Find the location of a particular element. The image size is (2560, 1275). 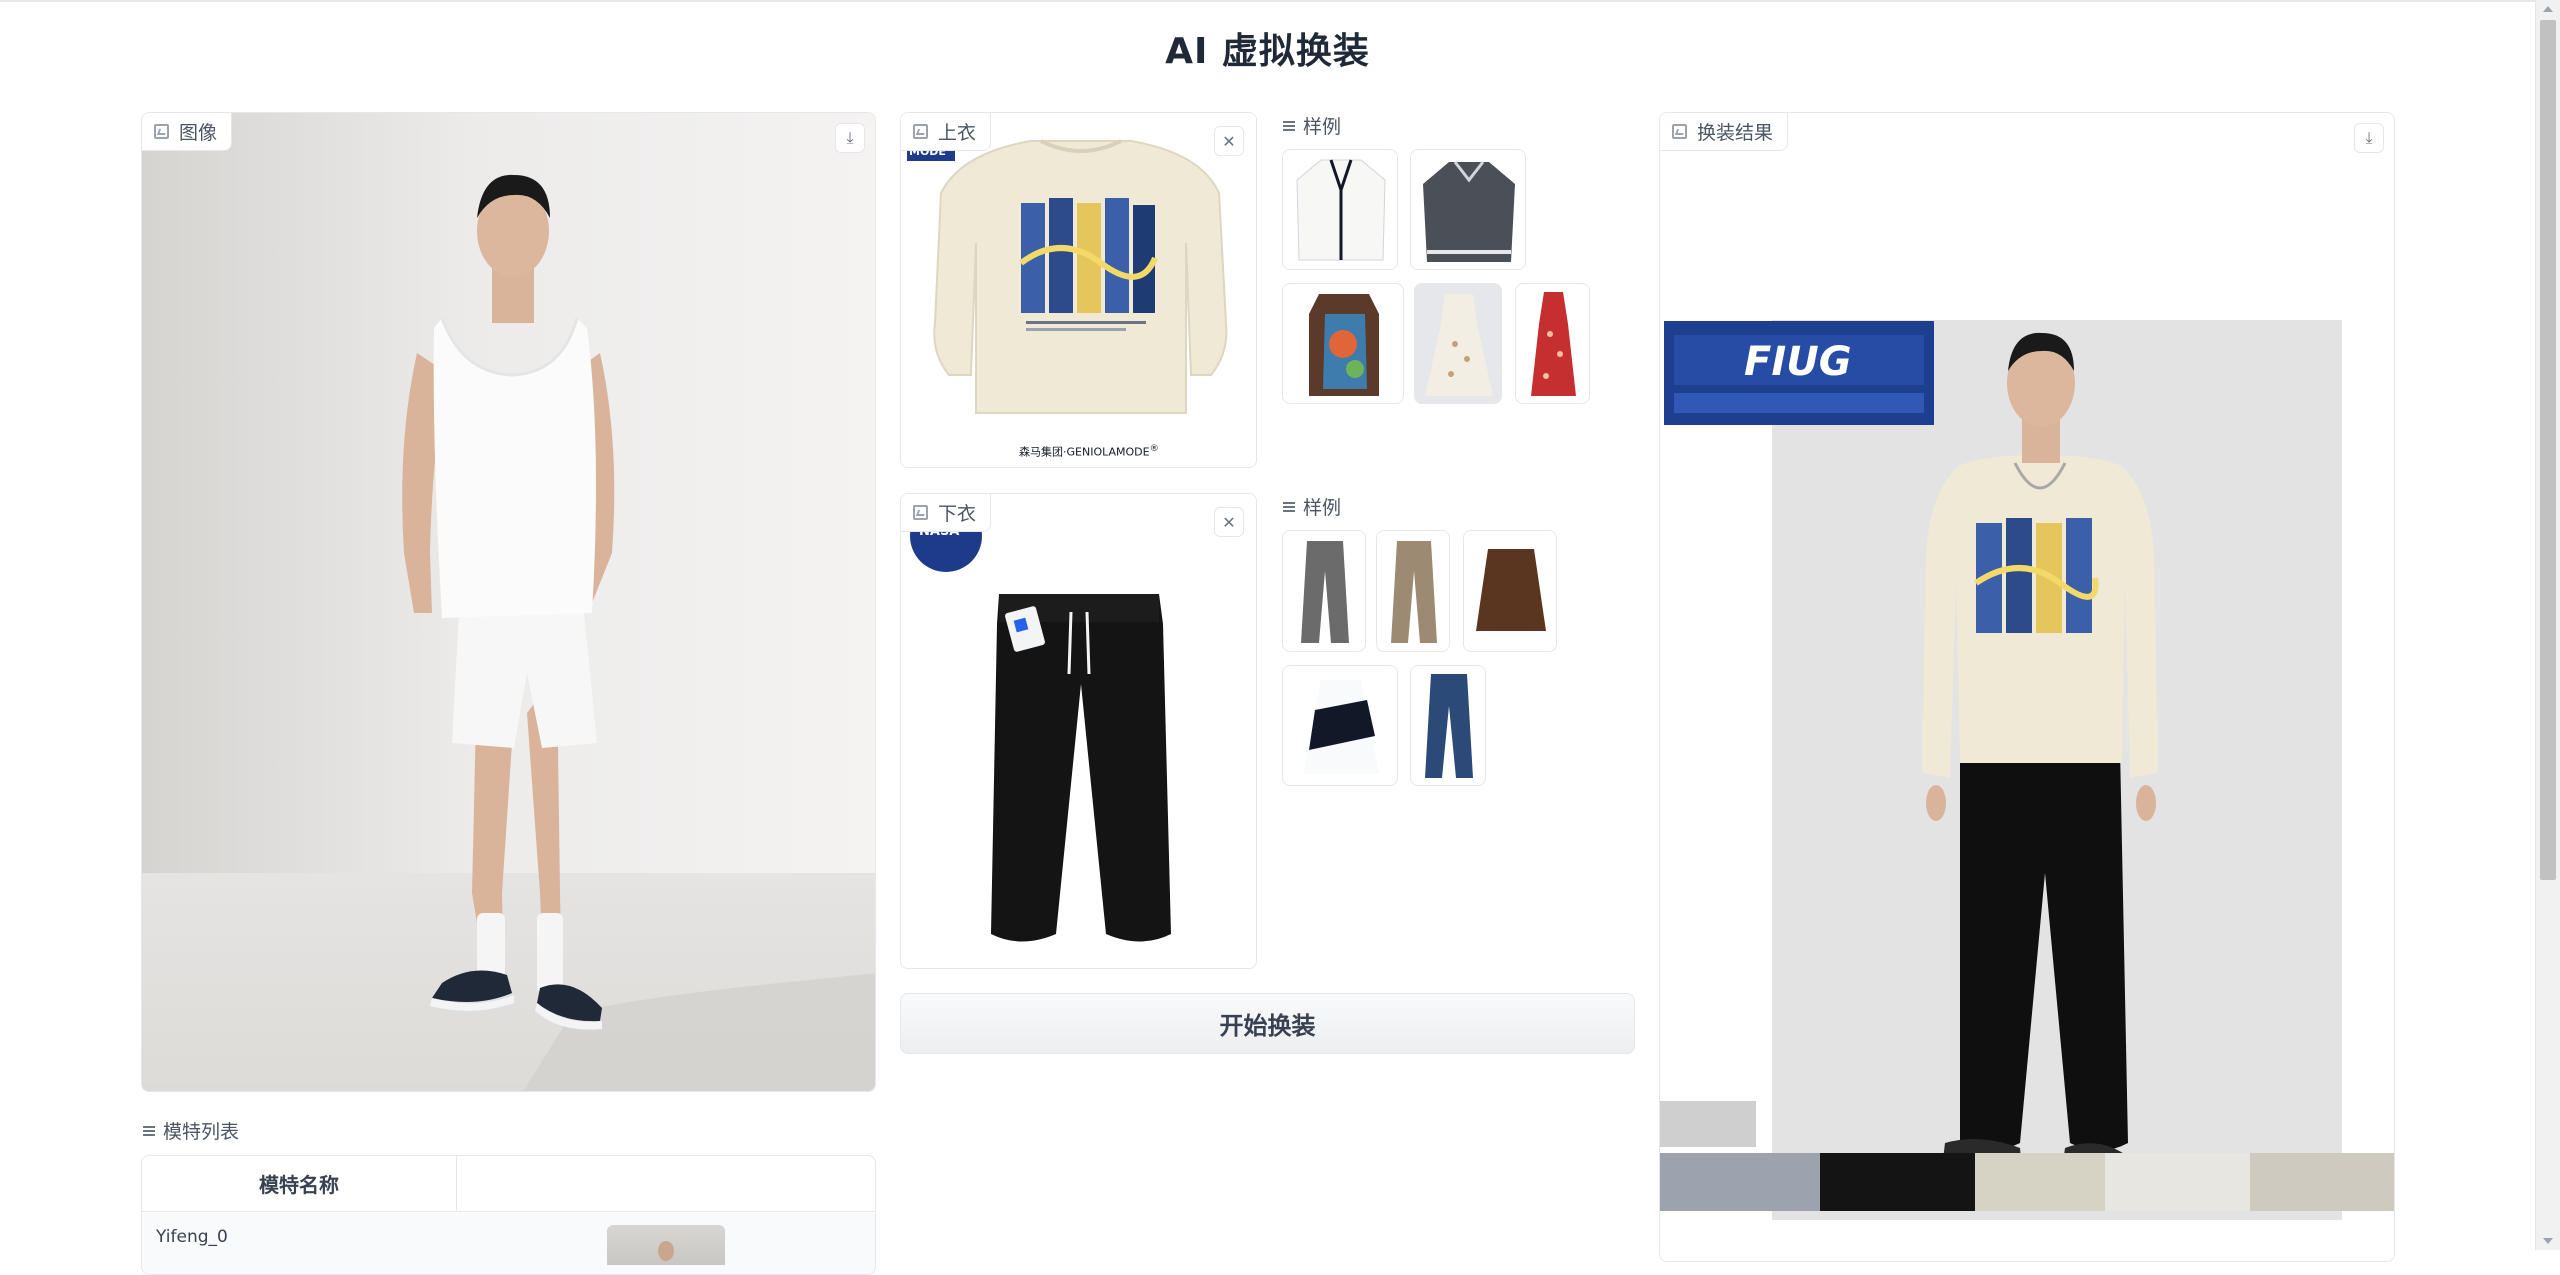

bottom-garment-label: 下衣 is located at coordinates (946, 513).